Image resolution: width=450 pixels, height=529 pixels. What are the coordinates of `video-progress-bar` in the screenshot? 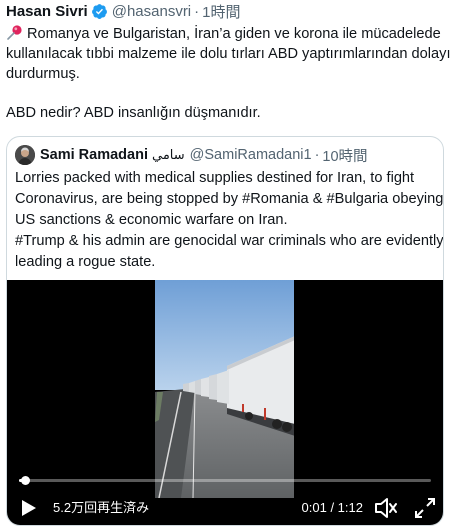 It's located at (225, 480).